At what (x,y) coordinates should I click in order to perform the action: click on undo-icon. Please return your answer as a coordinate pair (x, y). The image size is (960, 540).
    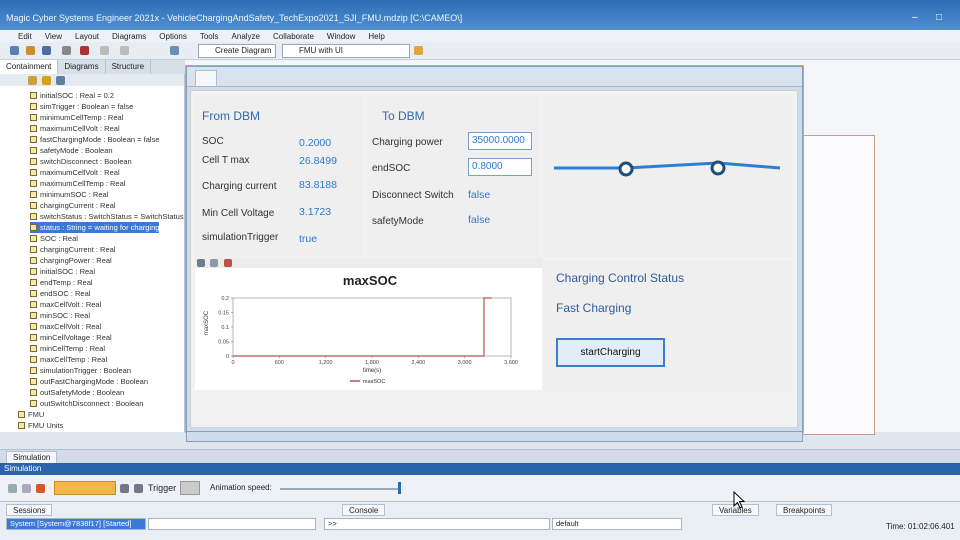
    Looking at the image, I should click on (104, 50).